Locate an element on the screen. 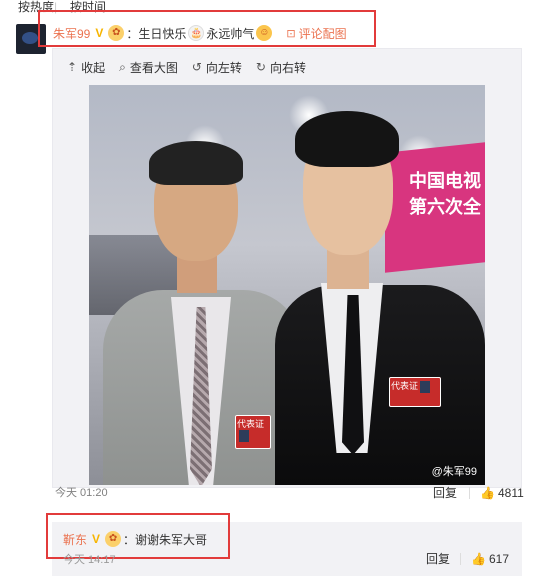  banner-line-2: 第六次全 is located at coordinates (445, 207).